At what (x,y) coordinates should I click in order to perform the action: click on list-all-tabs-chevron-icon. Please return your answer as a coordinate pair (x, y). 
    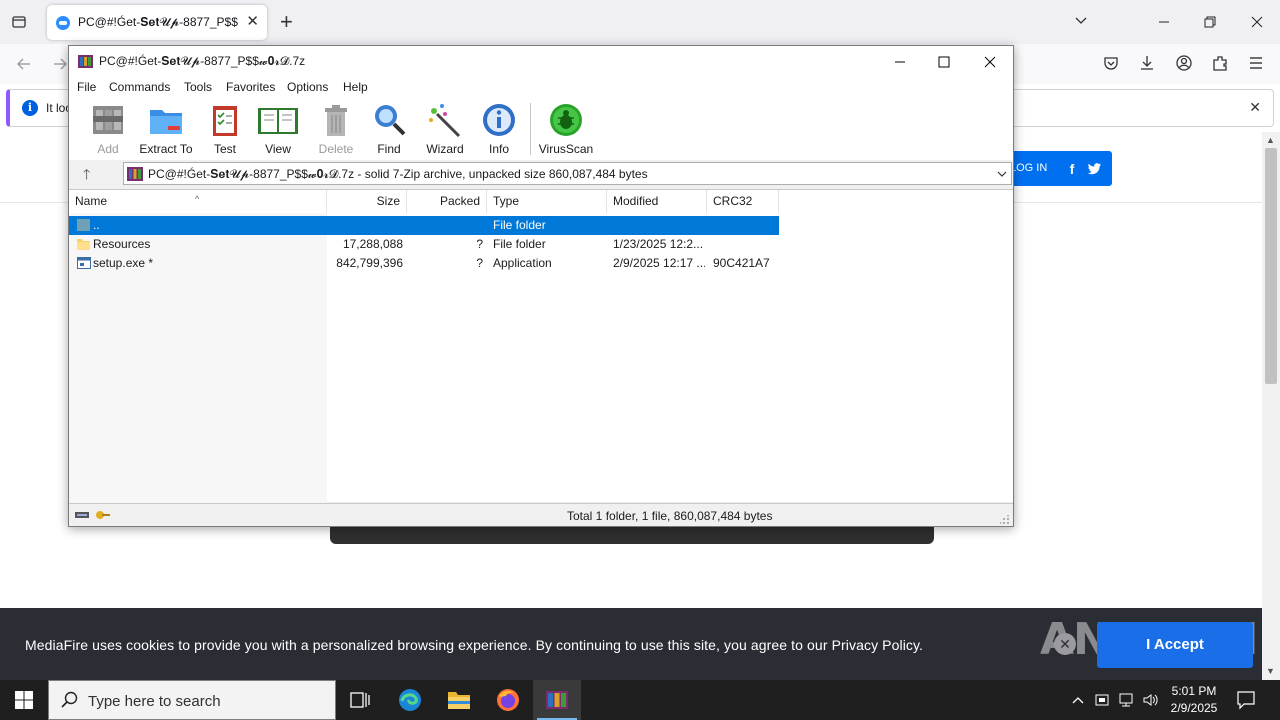
    Looking at the image, I should click on (1081, 21).